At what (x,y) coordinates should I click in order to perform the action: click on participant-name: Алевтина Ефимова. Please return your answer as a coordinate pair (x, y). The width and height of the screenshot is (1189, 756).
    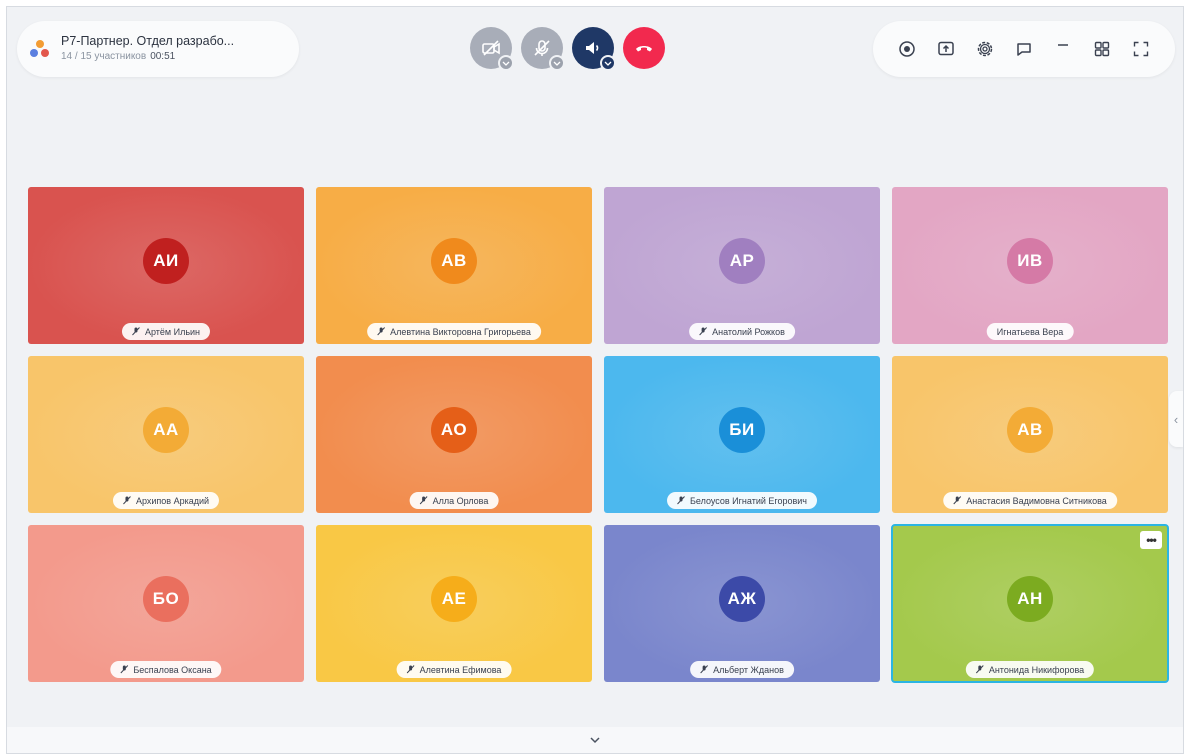
    Looking at the image, I should click on (460, 669).